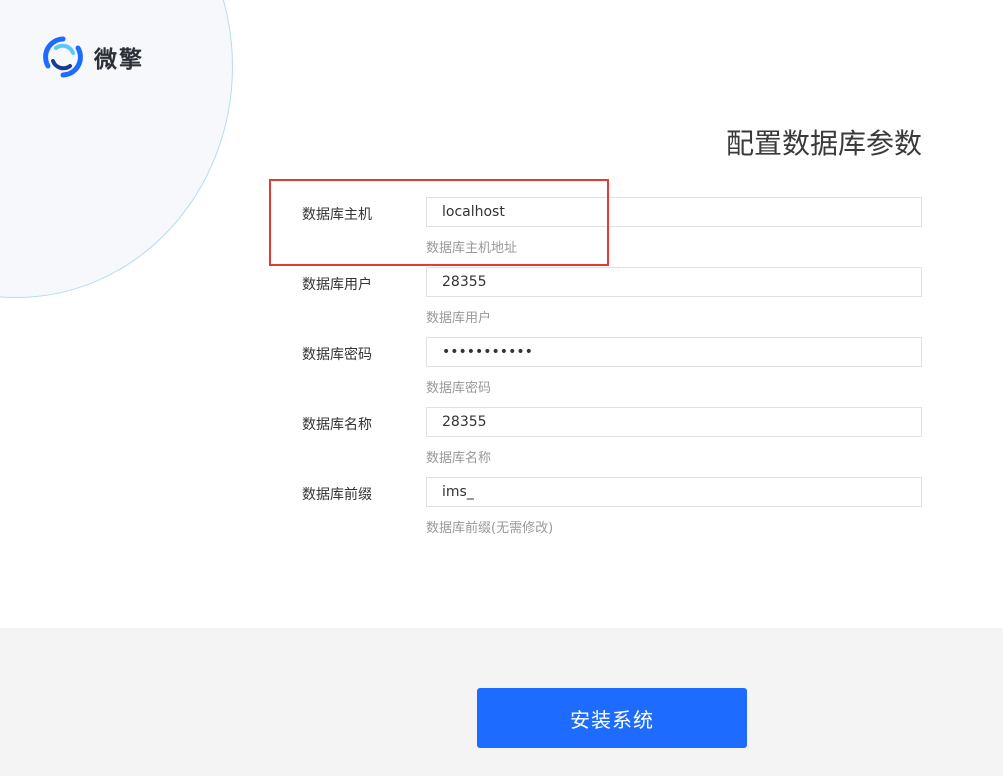 Image resolution: width=1003 pixels, height=776 pixels. What do you see at coordinates (337, 425) in the screenshot?
I see `db-name-label: 数据库名称` at bounding box center [337, 425].